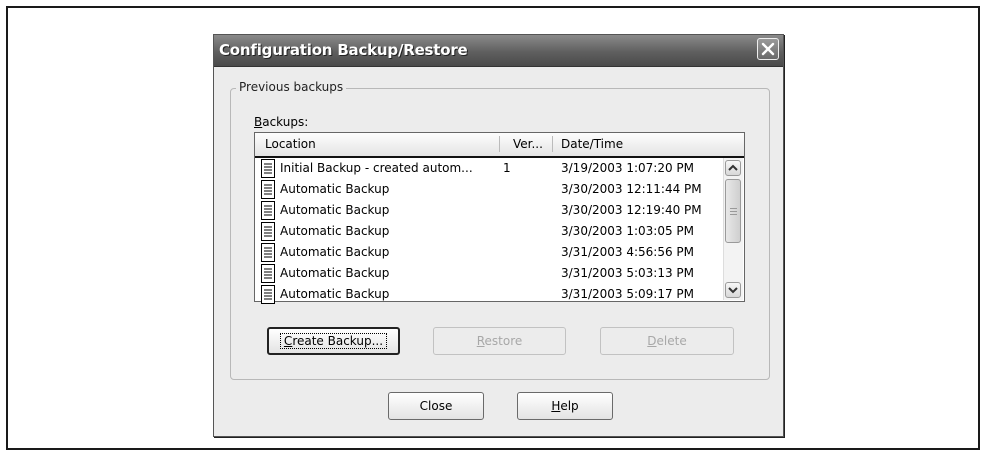  I want to click on help-label: Help, so click(565, 406).